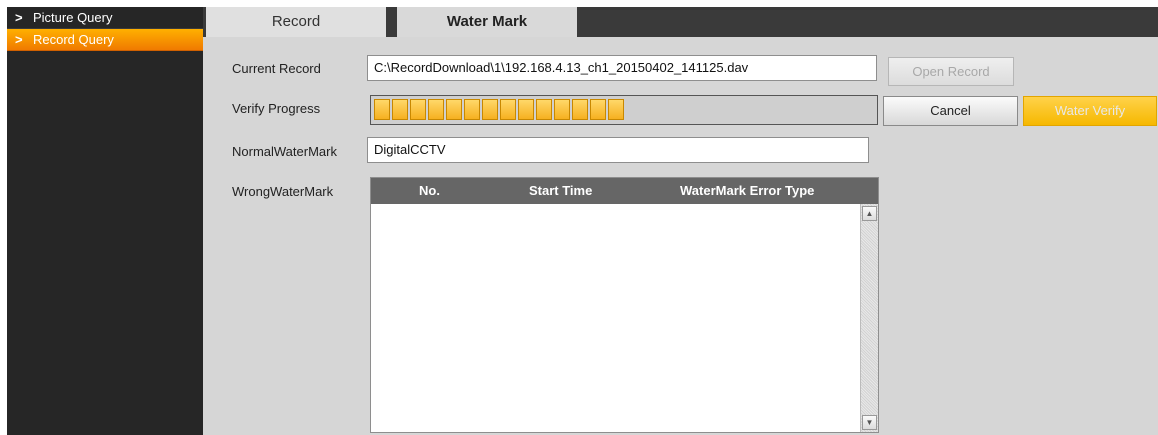 This screenshot has width=1158, height=435. I want to click on cancel-button: Cancel, so click(950, 111).